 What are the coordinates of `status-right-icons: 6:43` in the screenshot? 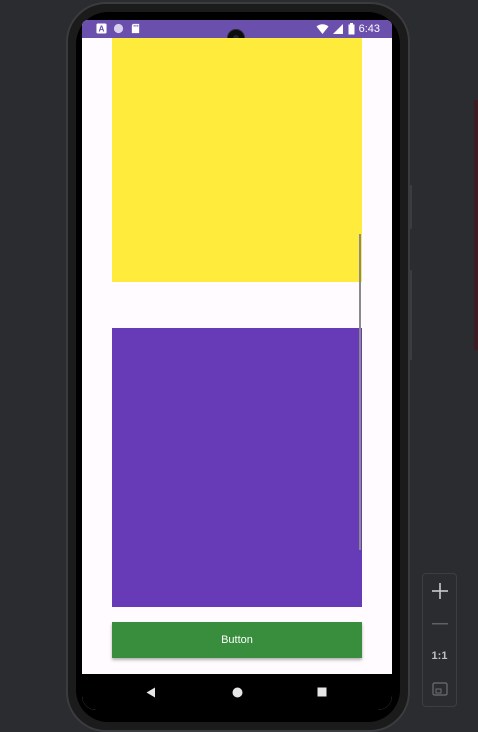 It's located at (348, 29).